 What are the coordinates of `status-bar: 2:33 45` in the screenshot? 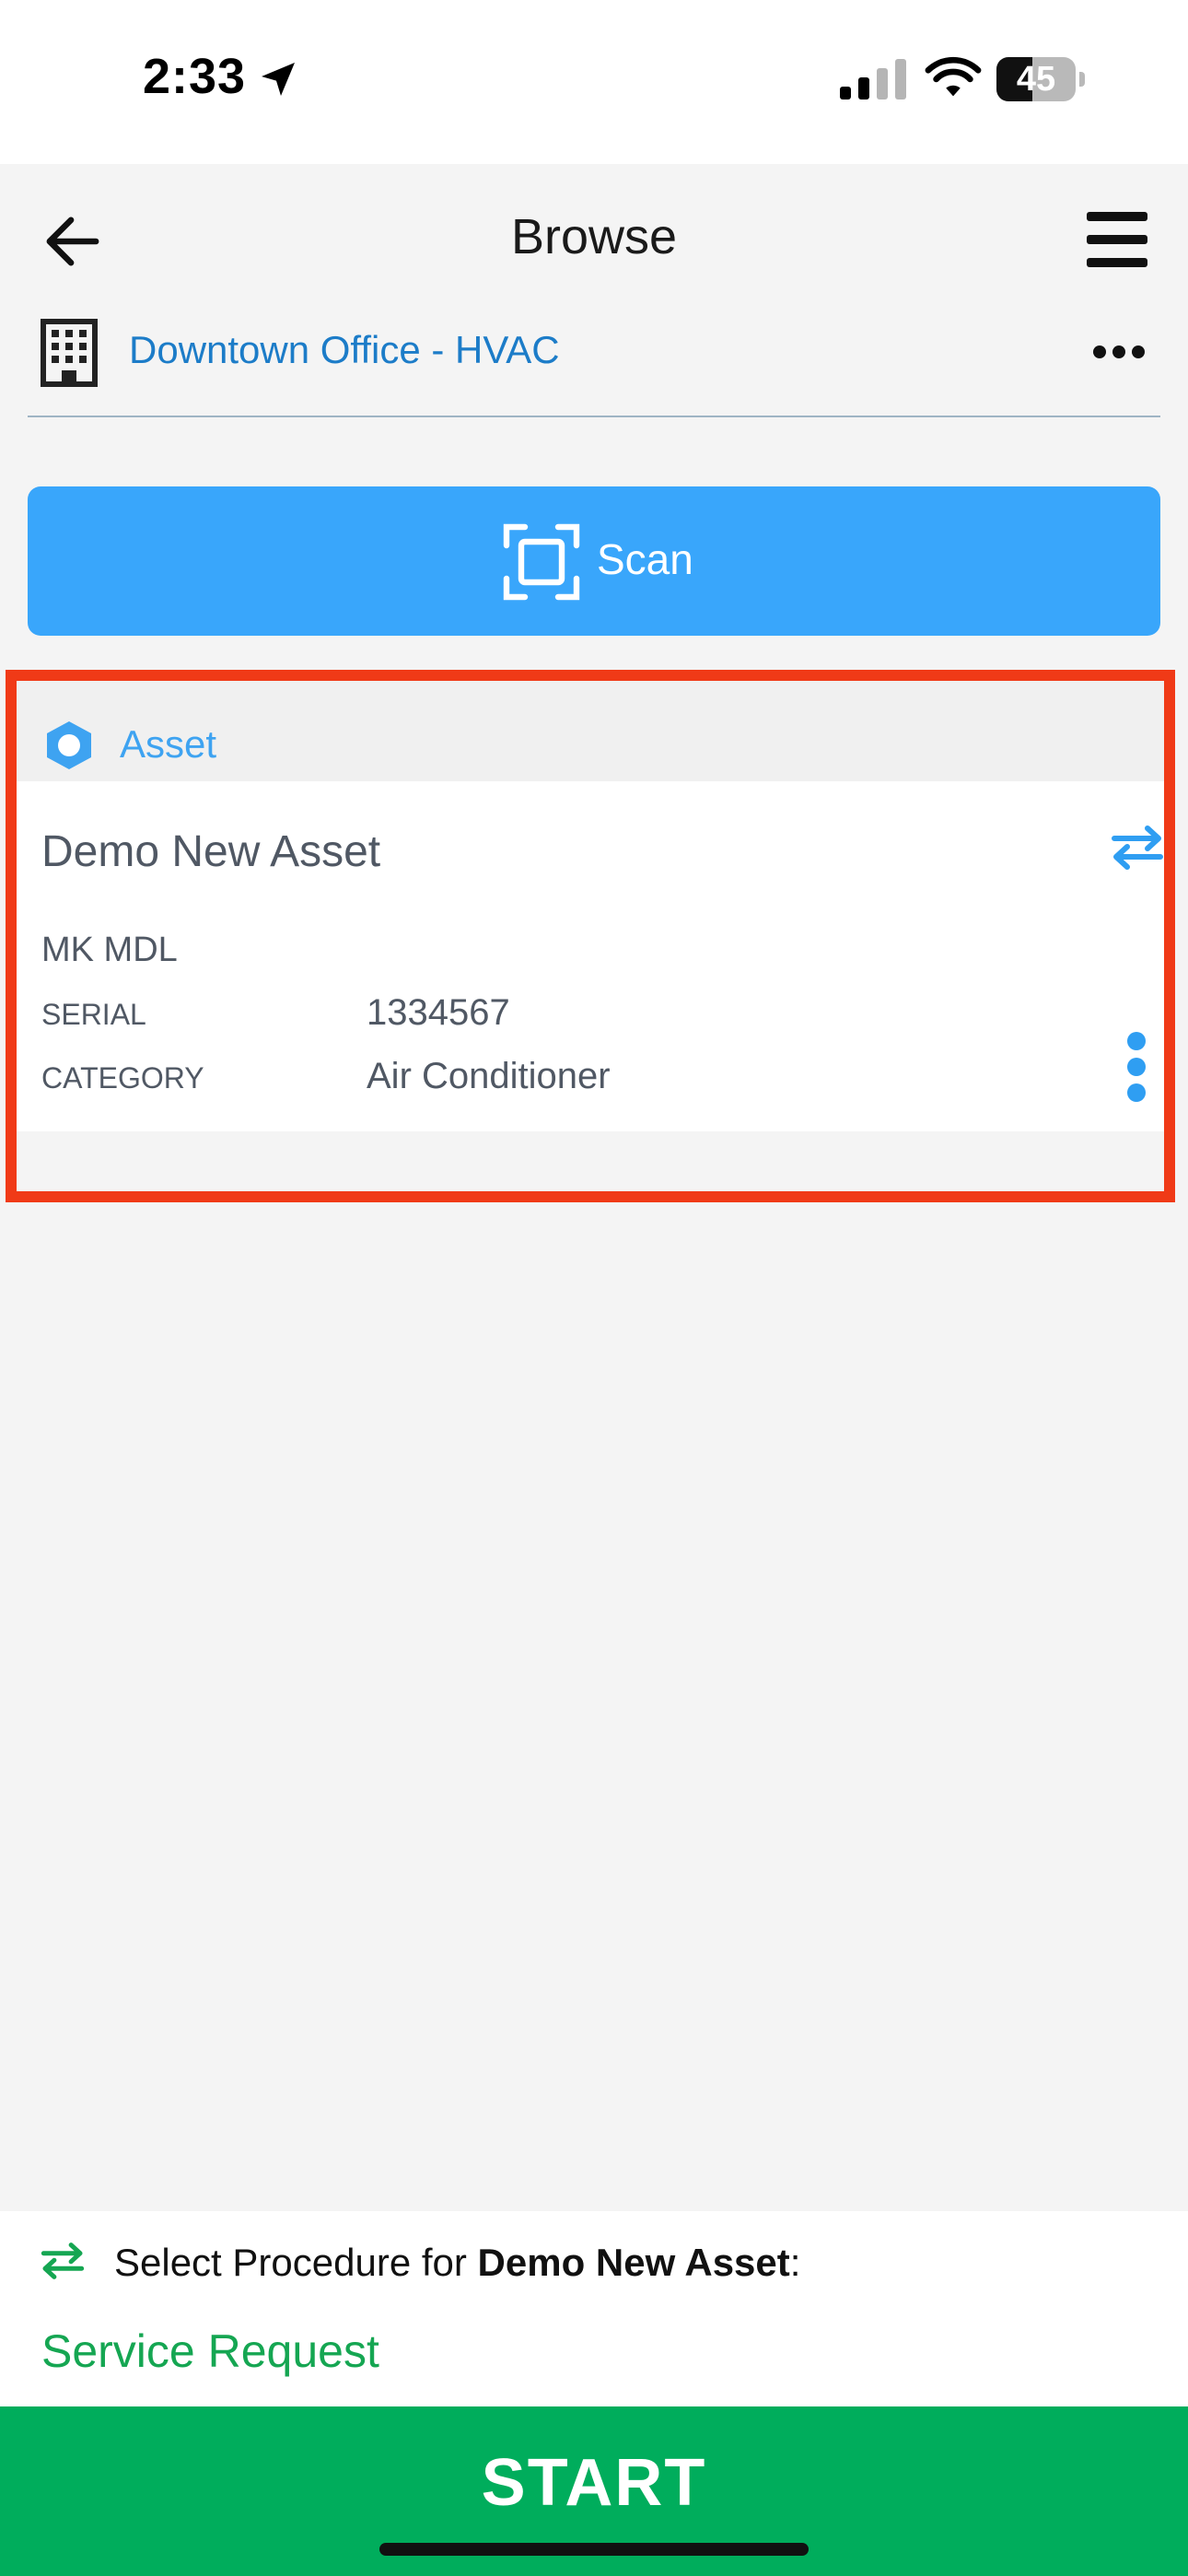 It's located at (594, 82).